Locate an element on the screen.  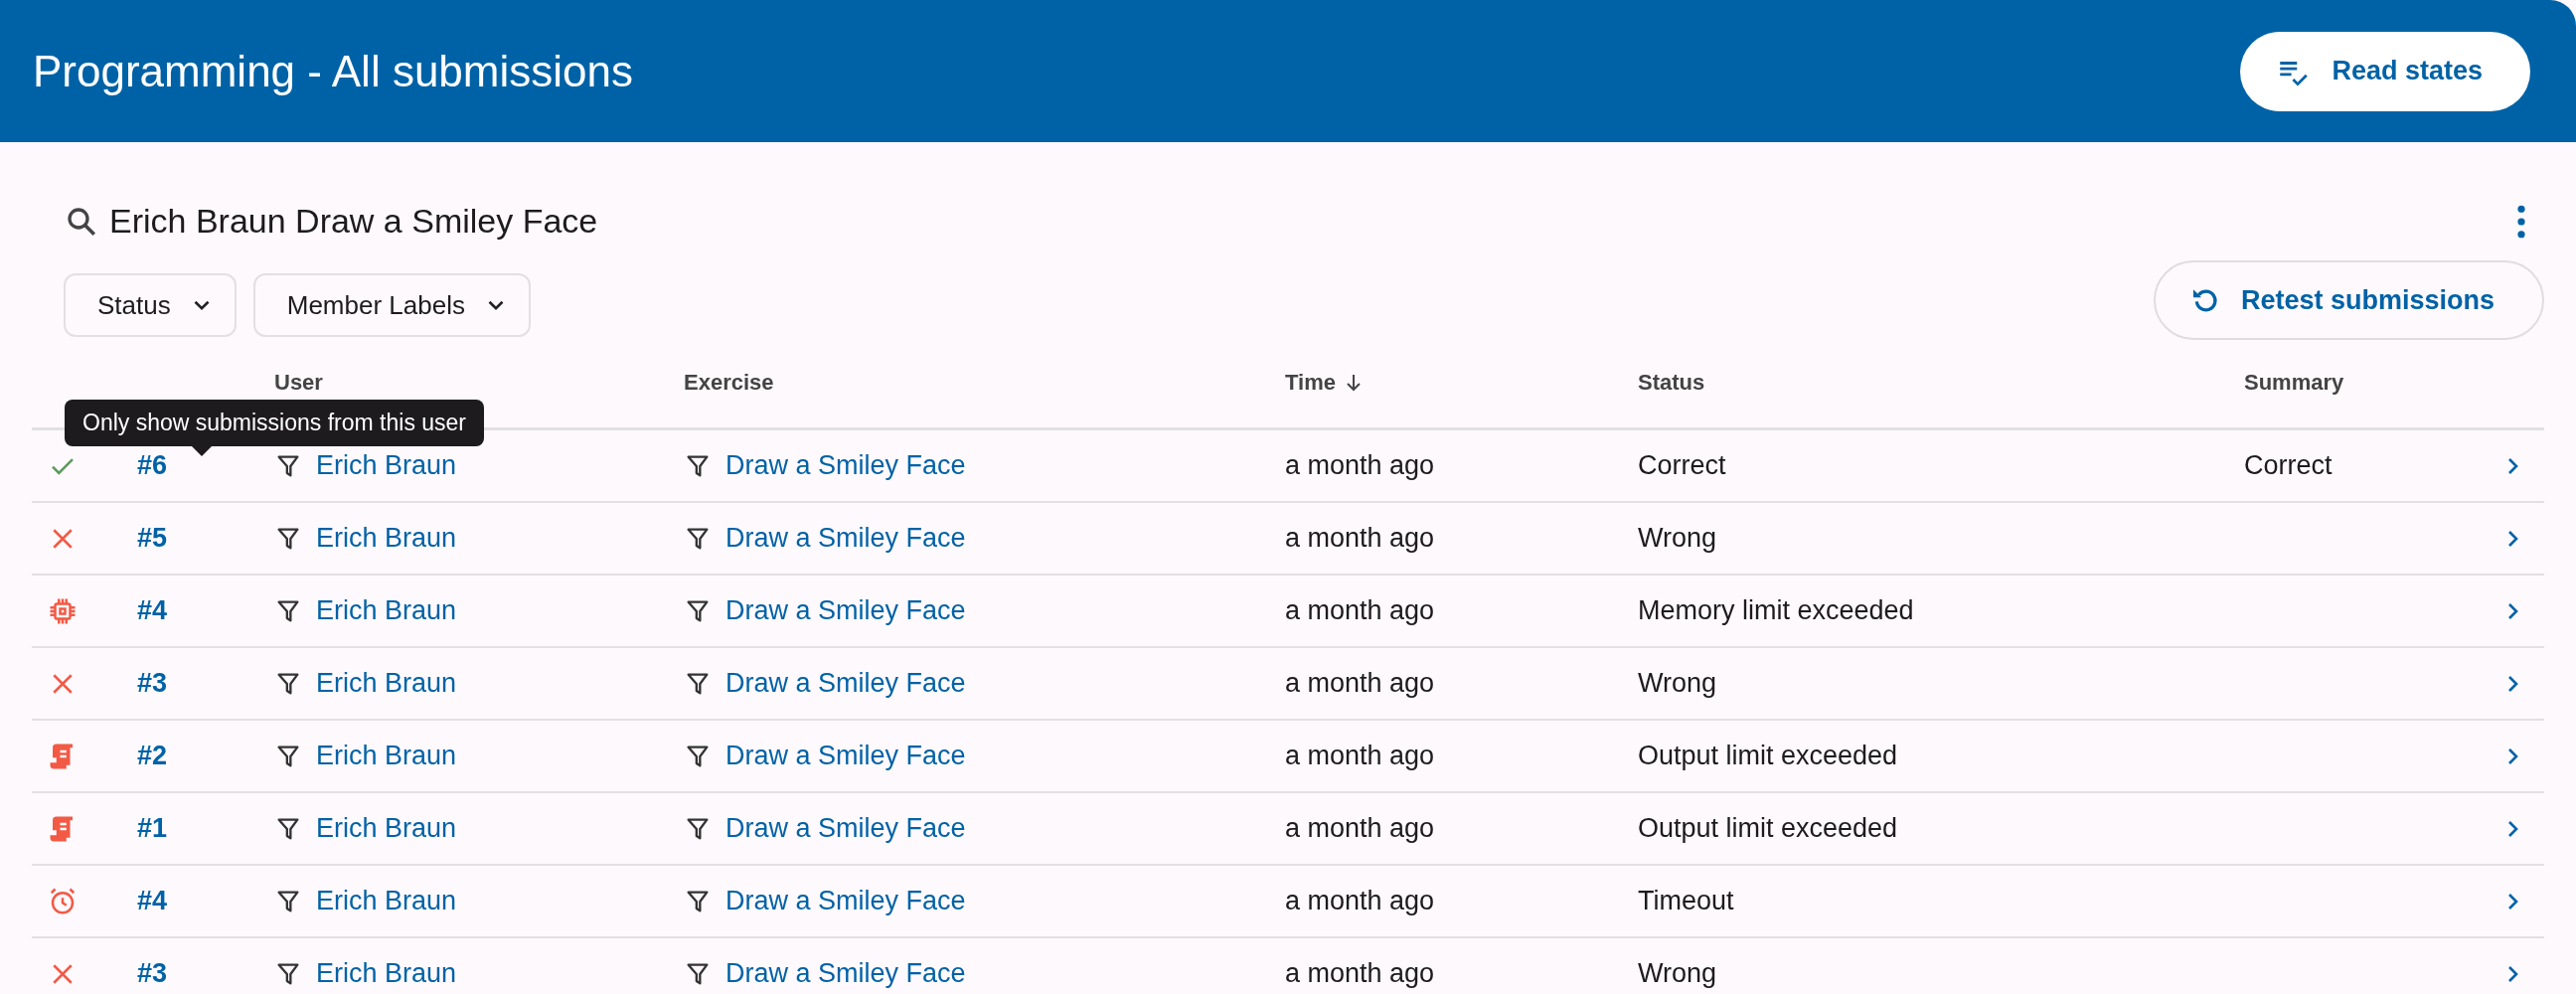
summary-text: Correct is located at coordinates (2288, 465).